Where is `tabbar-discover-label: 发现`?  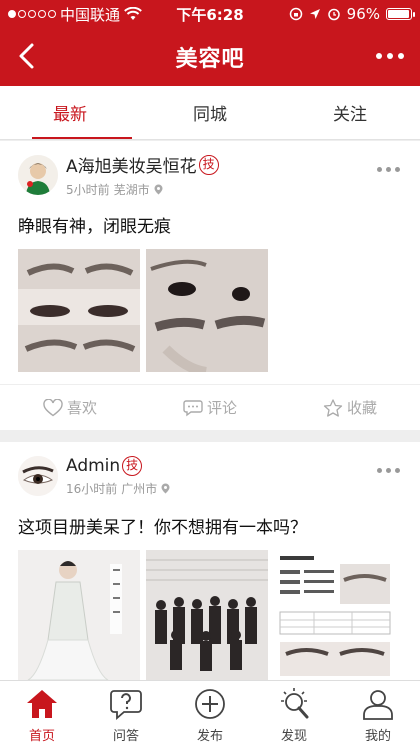 tabbar-discover-label: 发现 is located at coordinates (293, 736).